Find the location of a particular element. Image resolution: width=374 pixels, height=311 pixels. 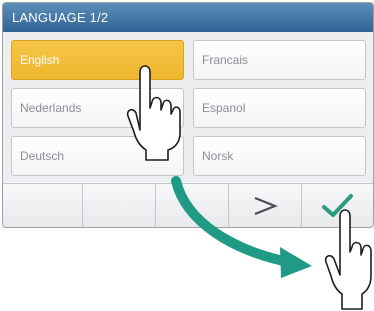

language-option-francais: Francais is located at coordinates (279, 60).